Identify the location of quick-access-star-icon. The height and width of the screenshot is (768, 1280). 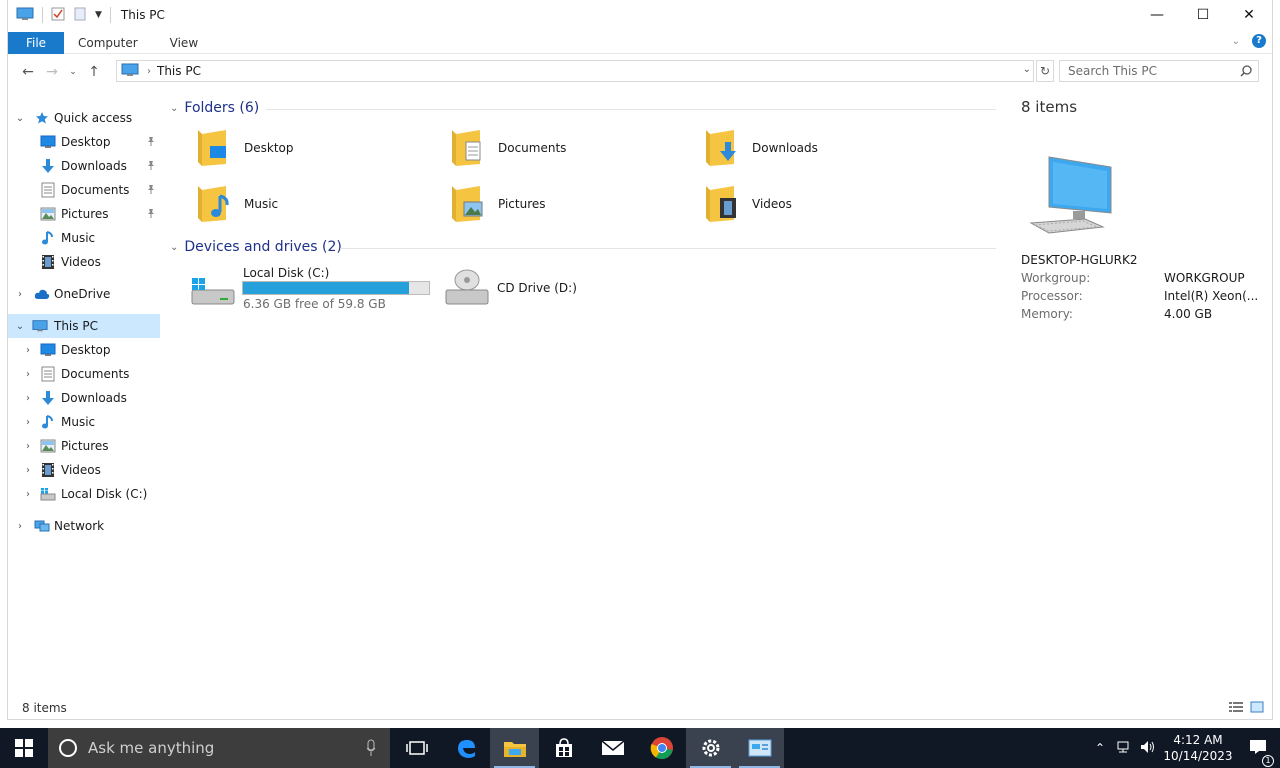
(42, 118).